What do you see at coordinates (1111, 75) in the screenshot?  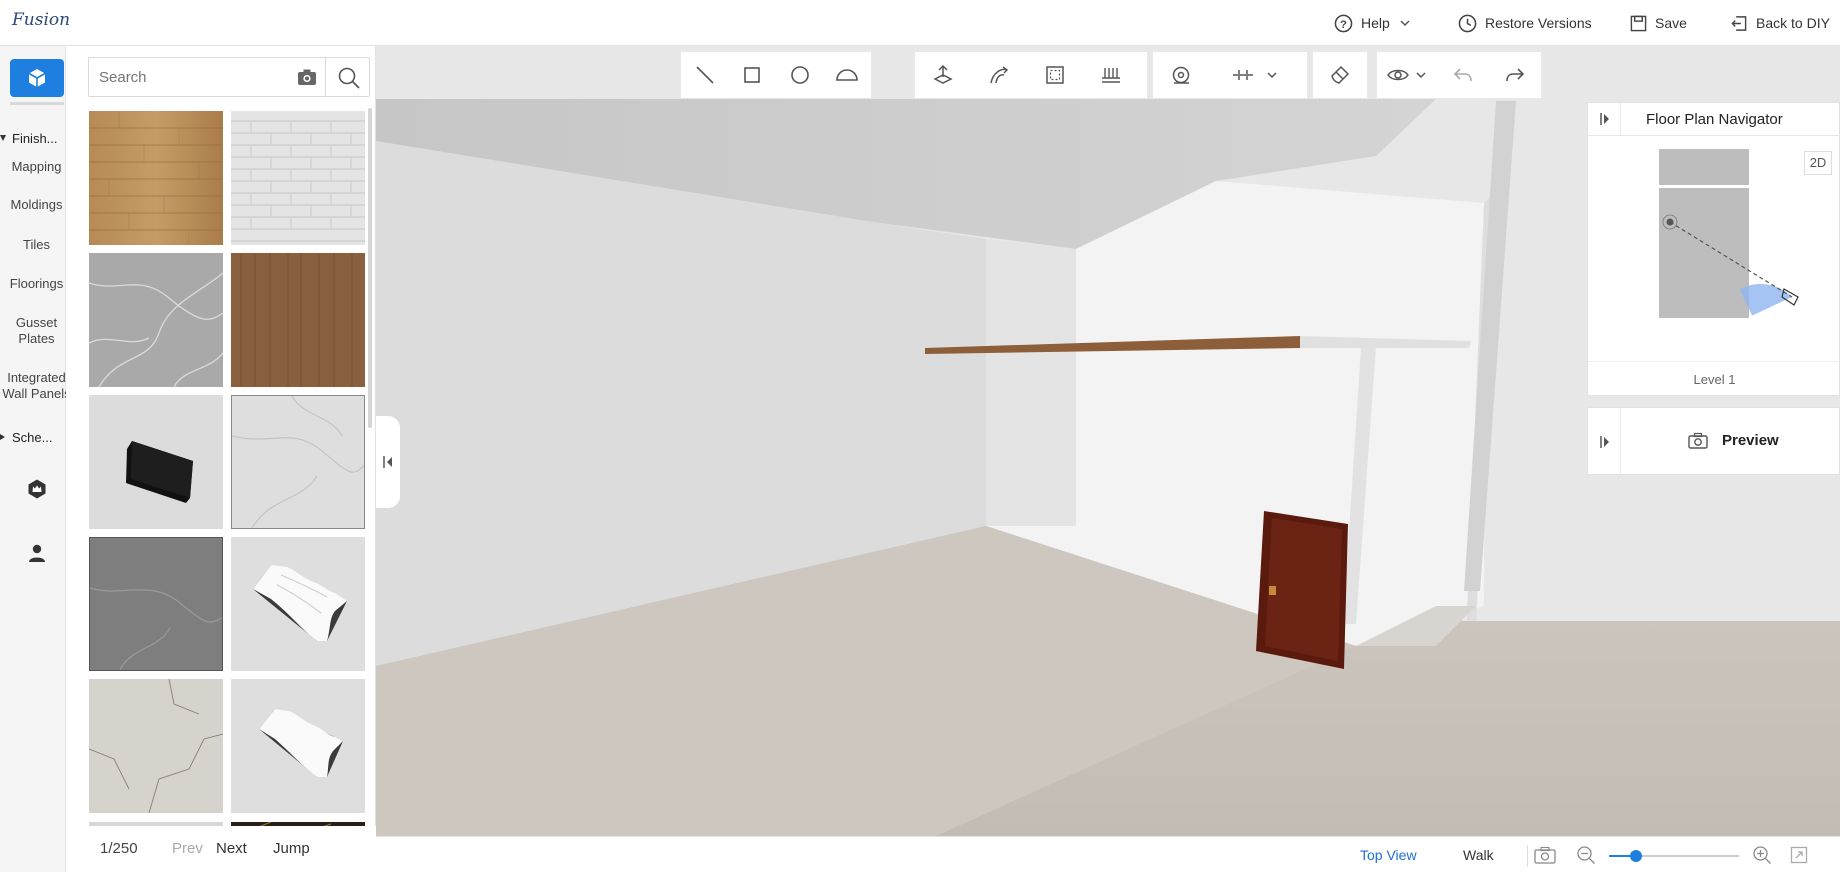 I see `distribute-tool` at bounding box center [1111, 75].